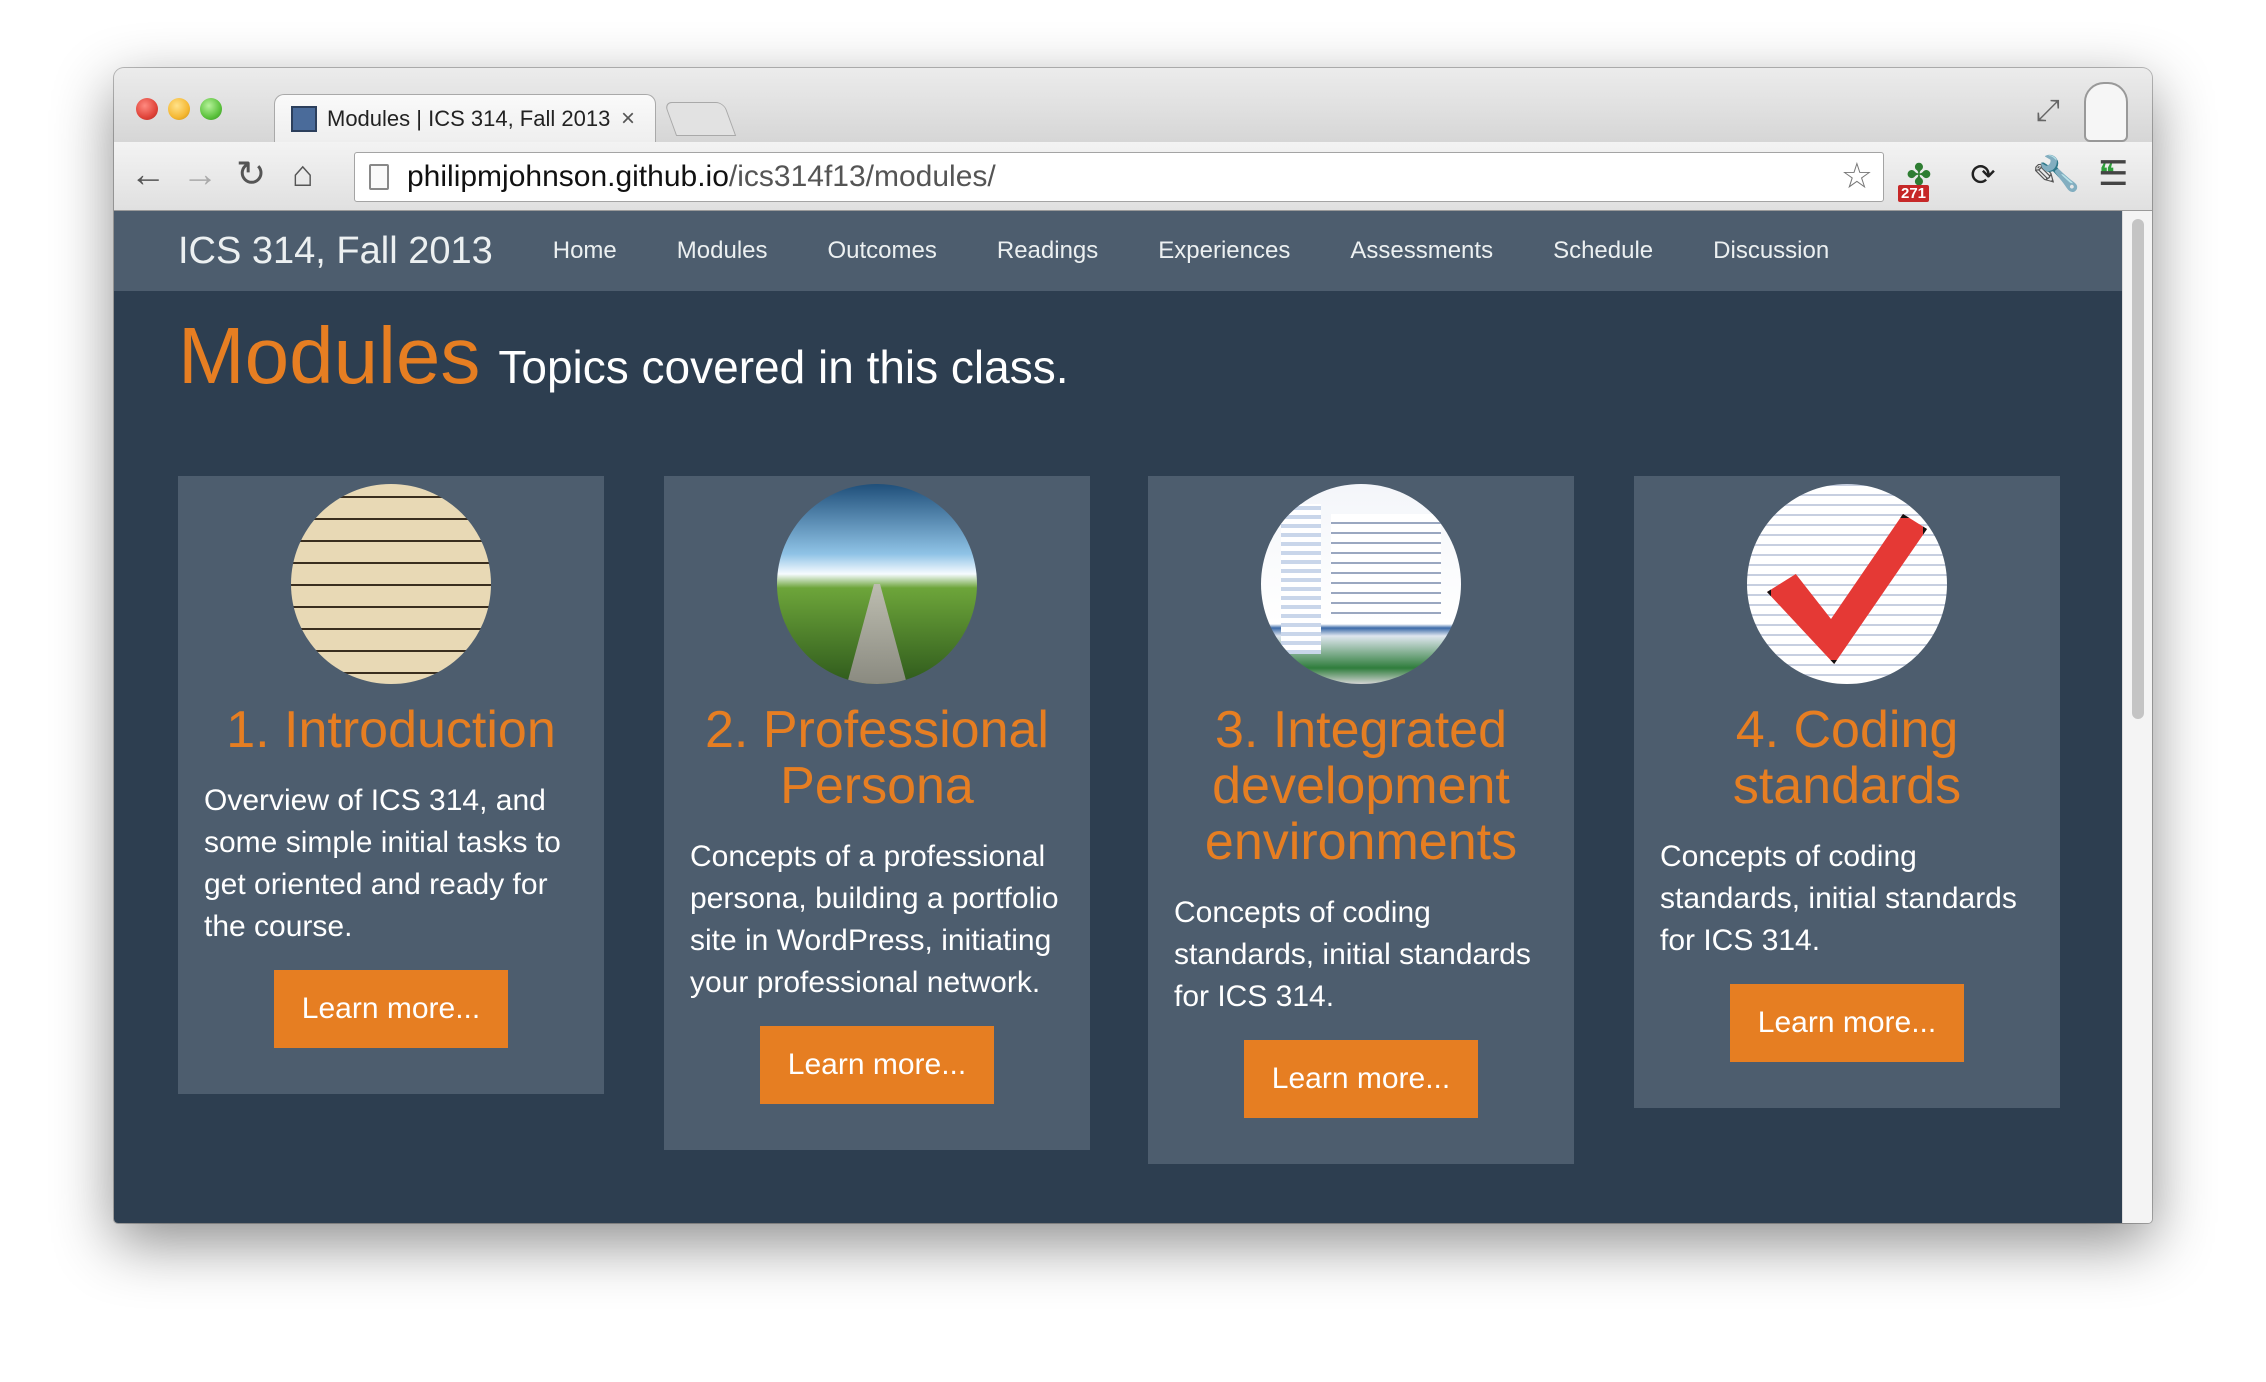 This screenshot has width=2266, height=1382. I want to click on url-path: /ics314f13/modules/, so click(862, 176).